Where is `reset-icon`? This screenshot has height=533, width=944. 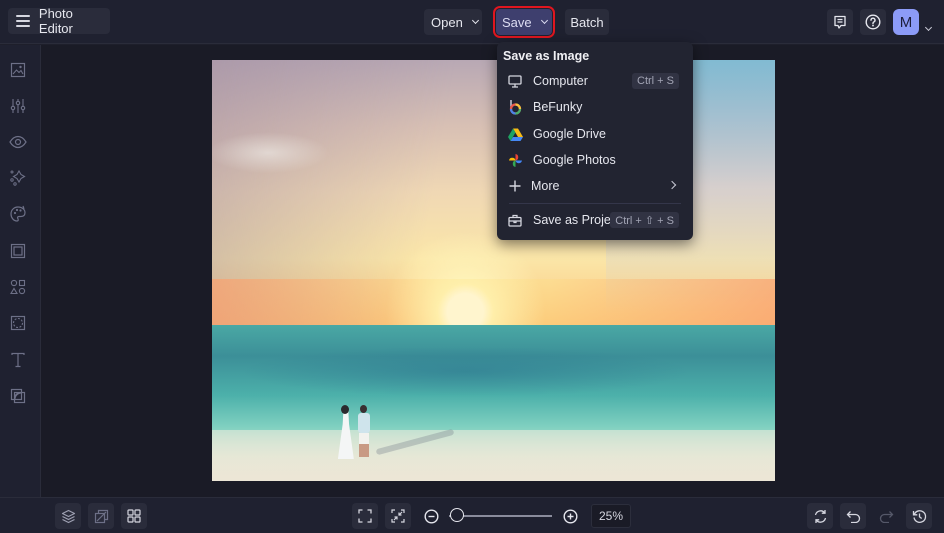 reset-icon is located at coordinates (820, 516).